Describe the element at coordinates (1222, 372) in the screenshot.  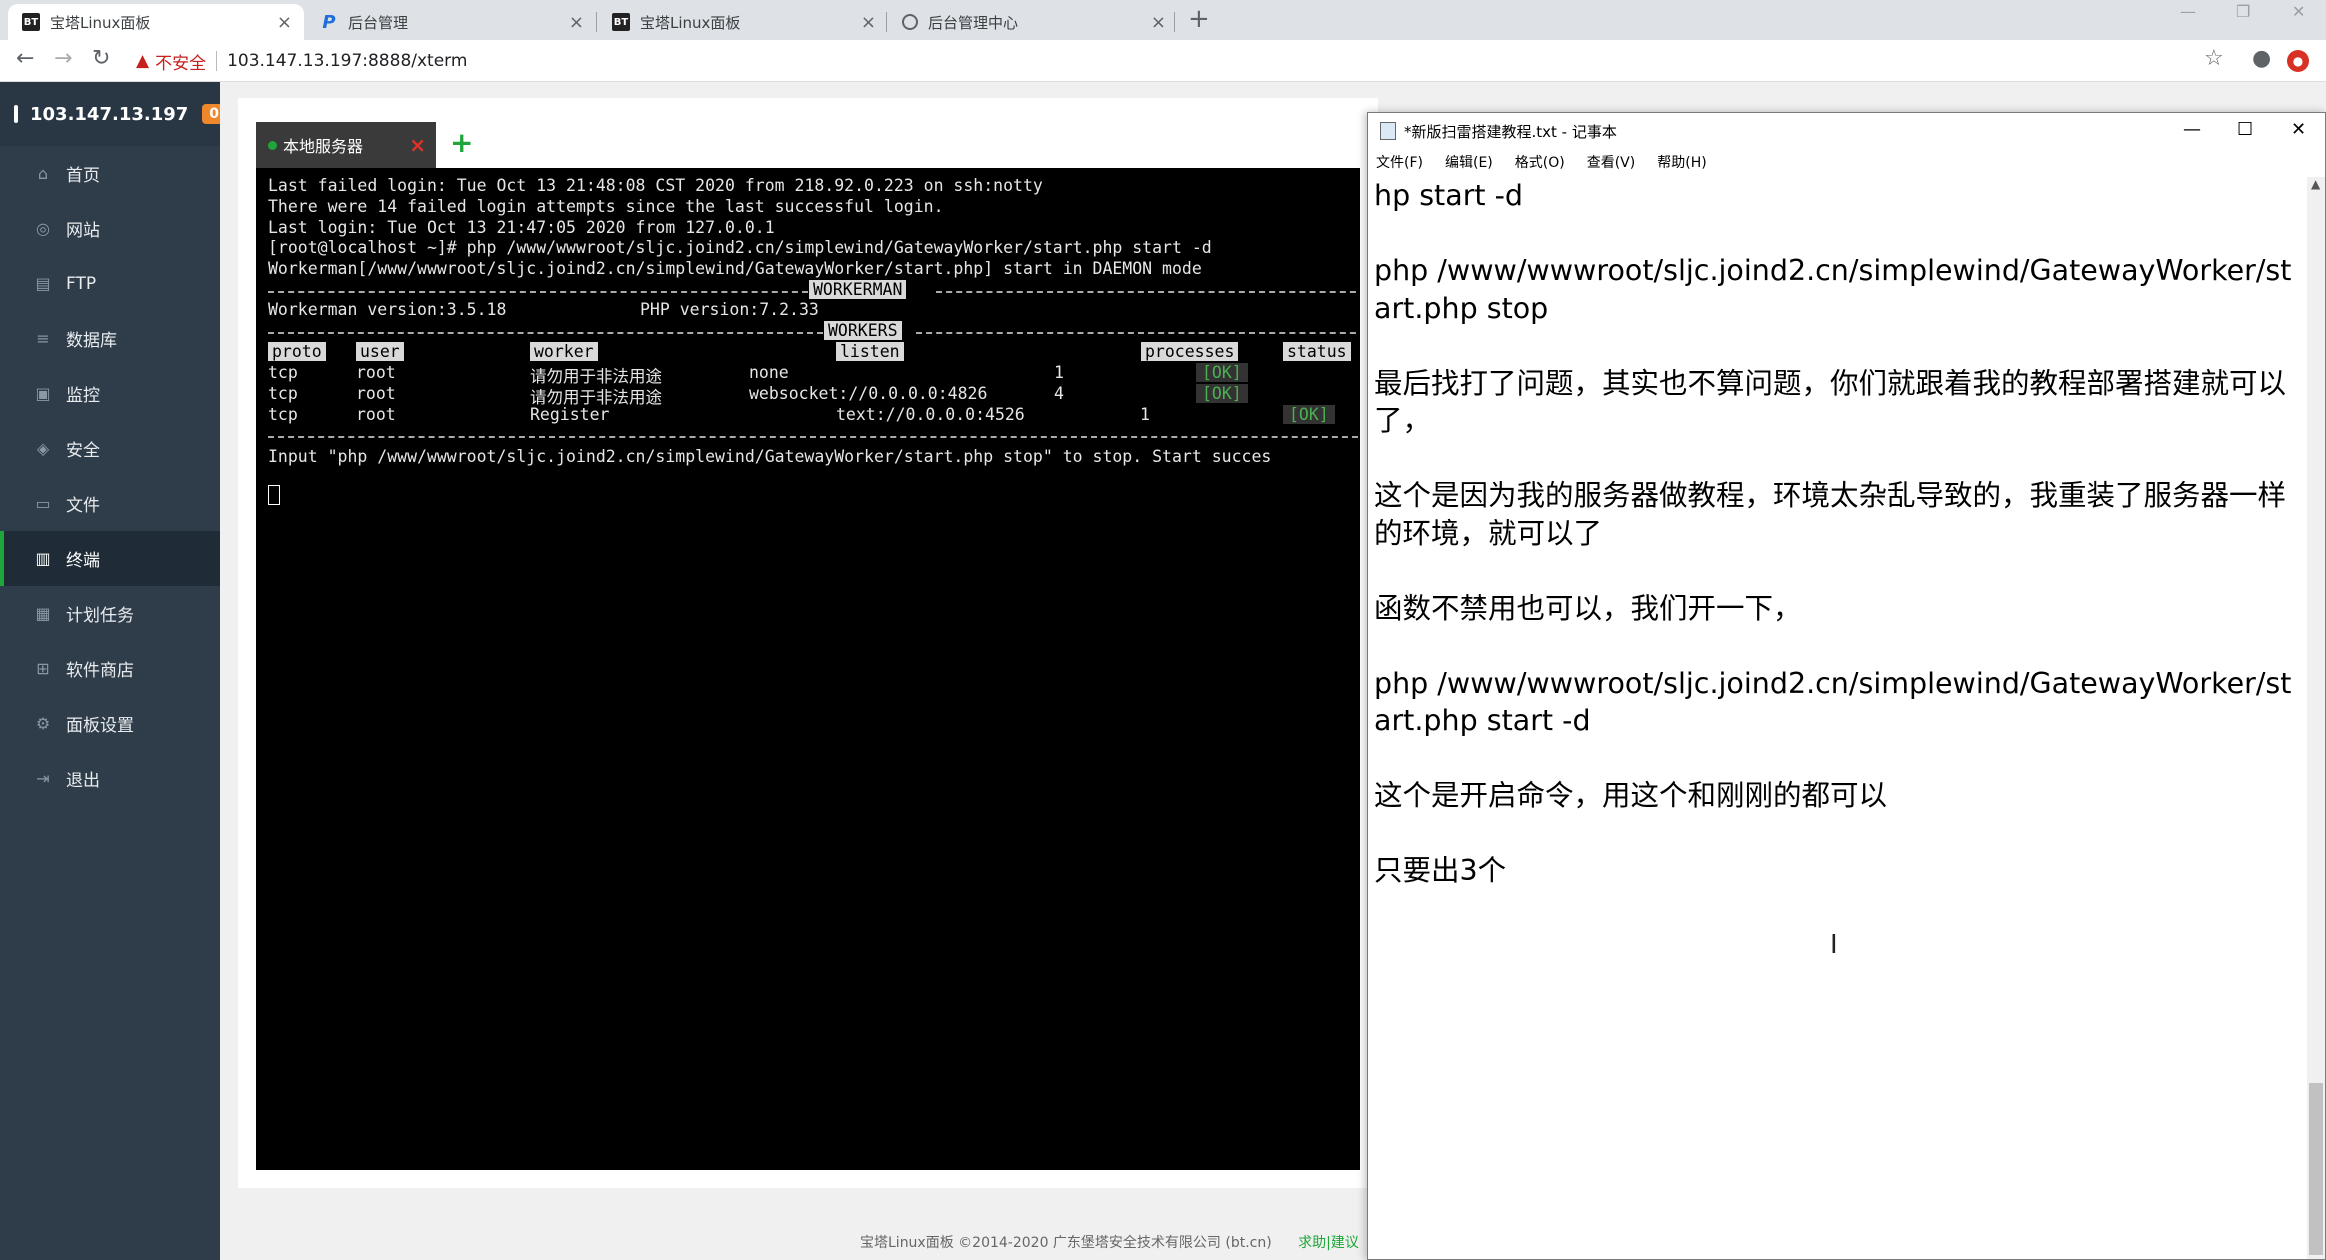
I see `row1-status: [OK]` at that location.